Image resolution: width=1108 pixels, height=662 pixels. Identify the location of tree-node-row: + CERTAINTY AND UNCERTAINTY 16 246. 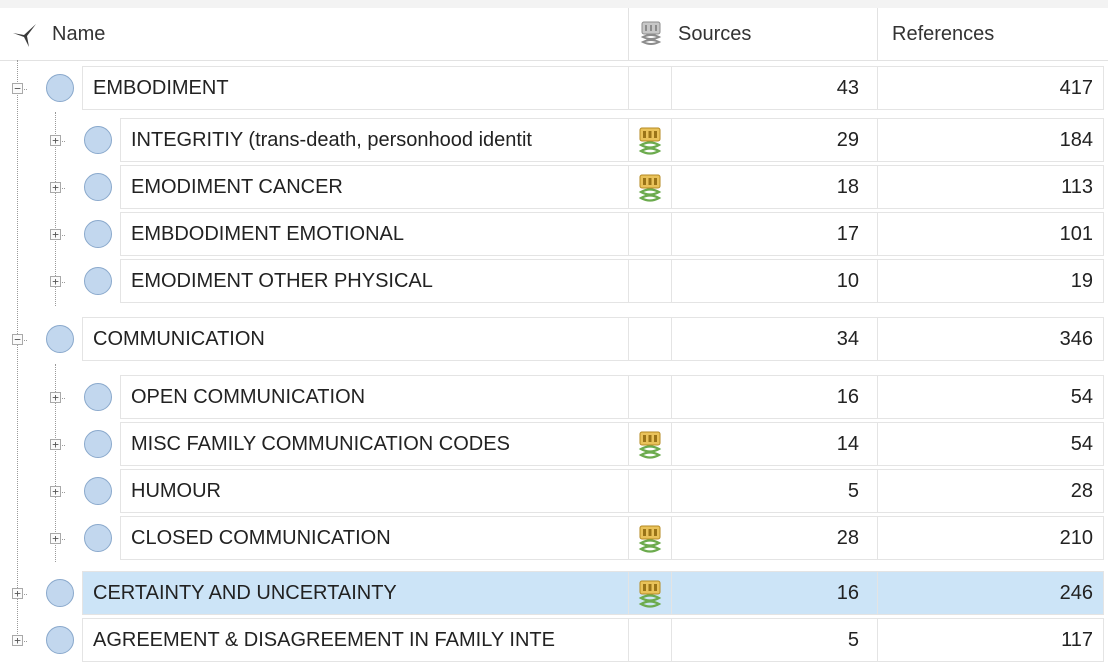
(554, 594).